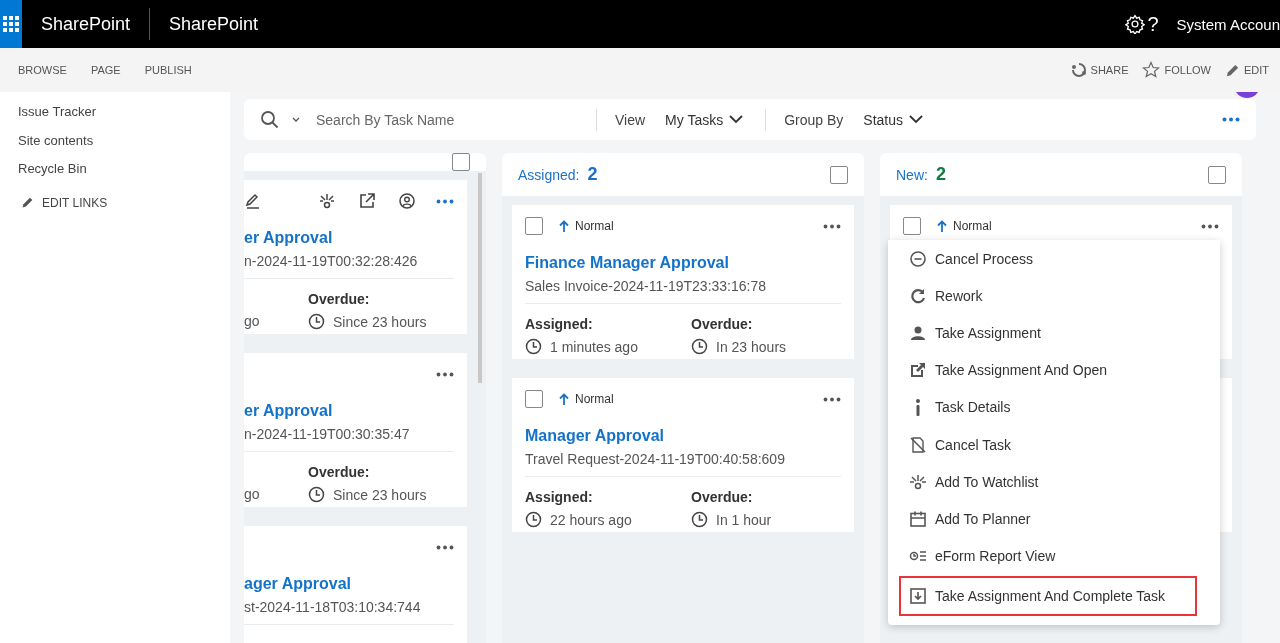 The image size is (1280, 643). What do you see at coordinates (115, 140) in the screenshot?
I see `nav-link: Site contents` at bounding box center [115, 140].